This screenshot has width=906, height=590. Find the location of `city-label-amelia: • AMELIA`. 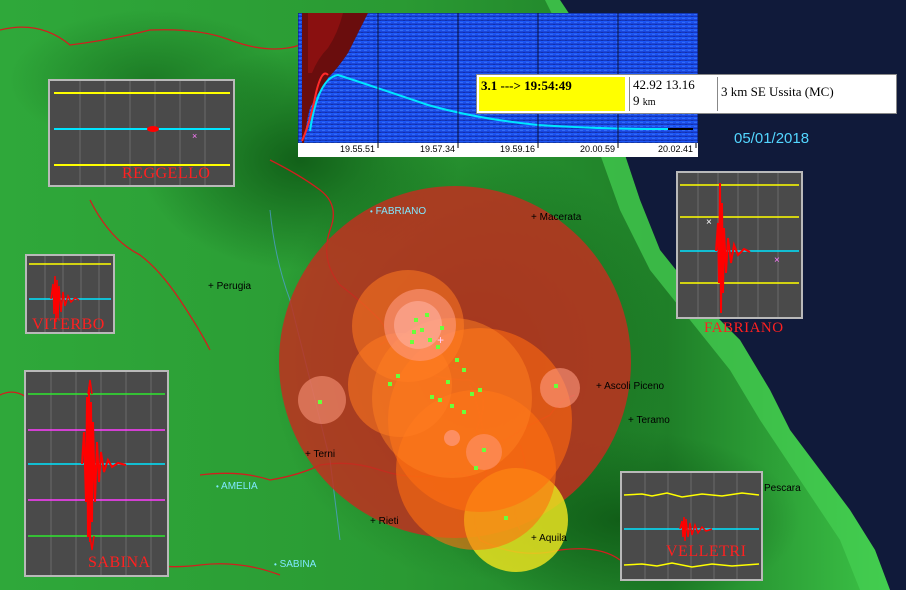

city-label-amelia: • AMELIA is located at coordinates (237, 486).